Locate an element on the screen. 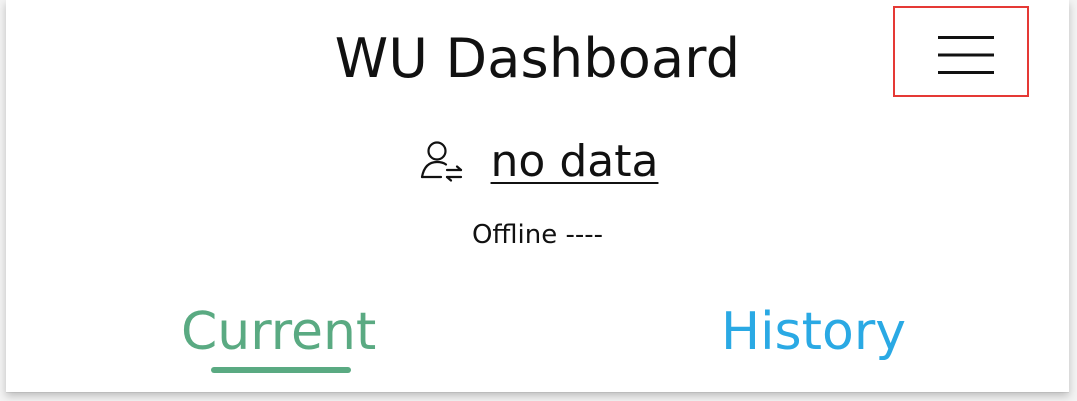 Image resolution: width=1077 pixels, height=401 pixels. active-tab-indicator is located at coordinates (281, 370).